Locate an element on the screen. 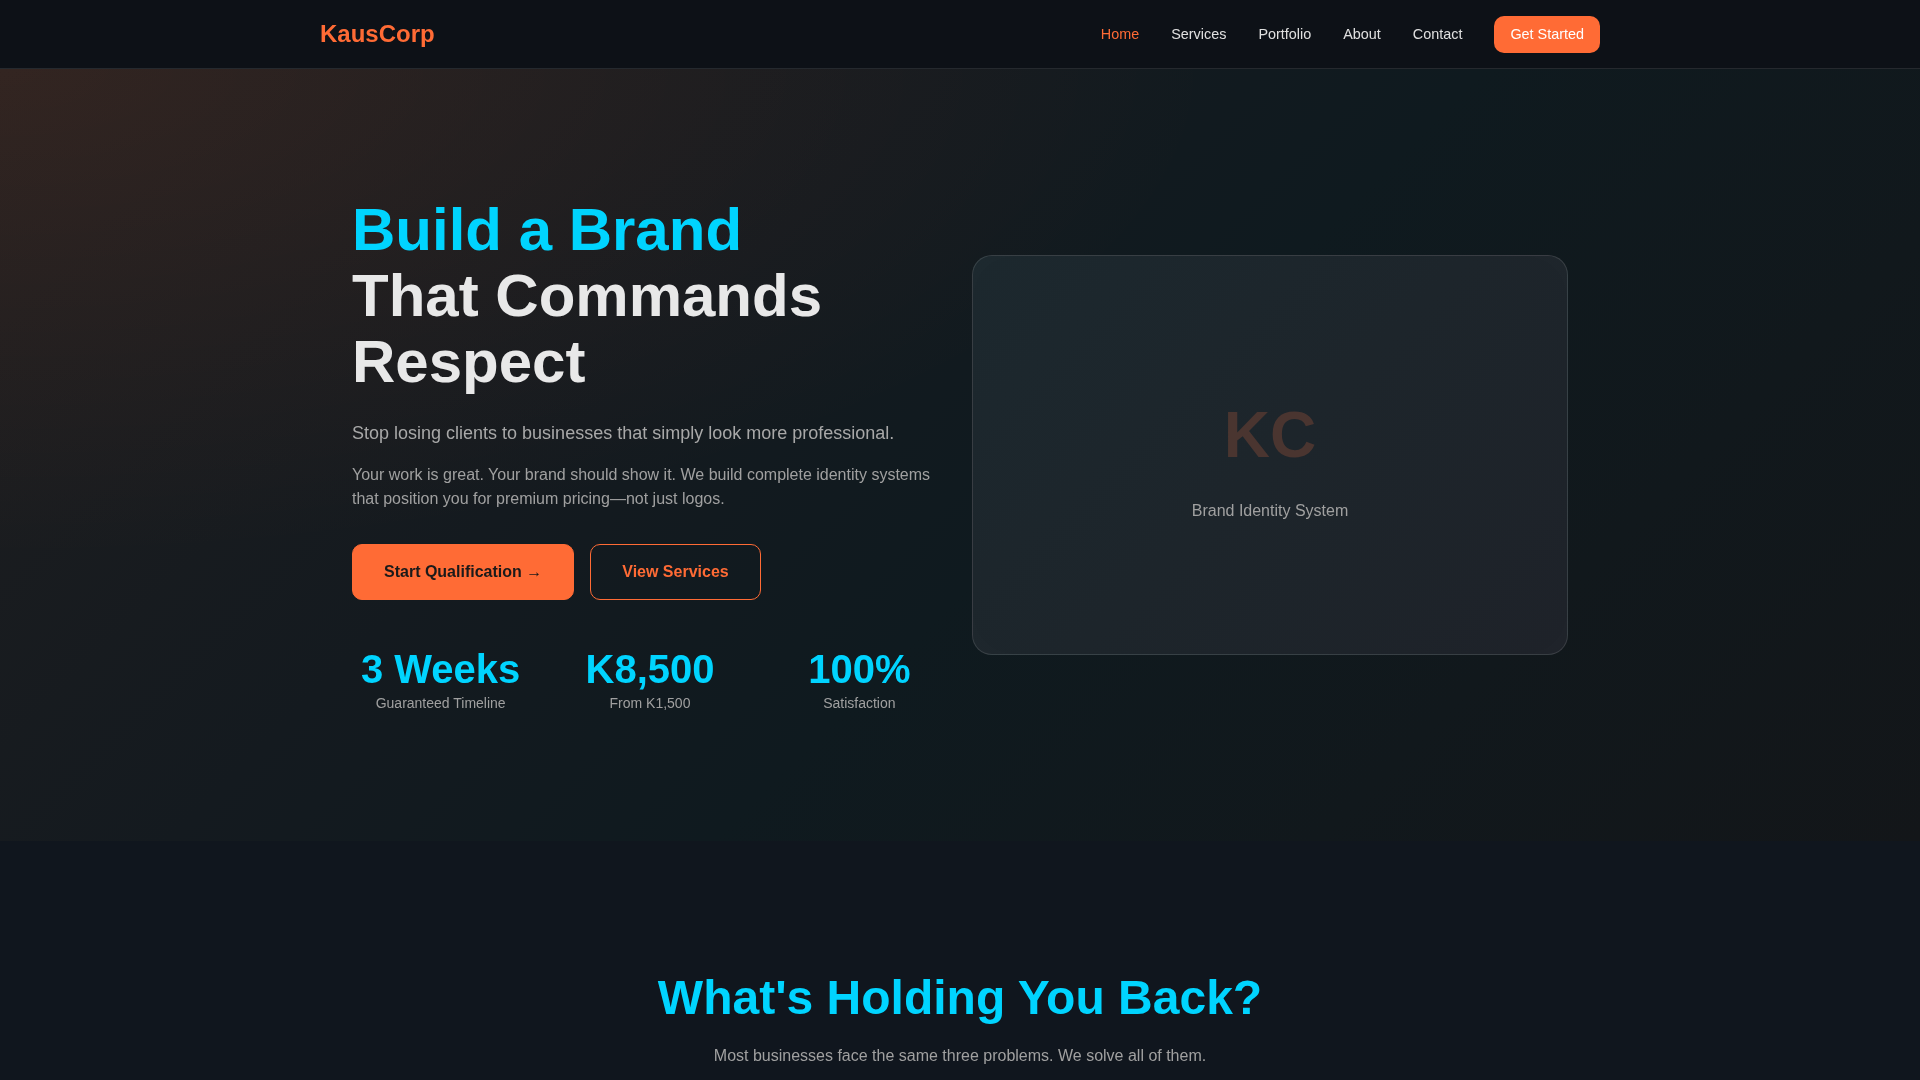  hero-description: Your work is great. Your brand should show it. We build complete identity systems that position you for premium pricing—not just logos. is located at coordinates (642, 486).